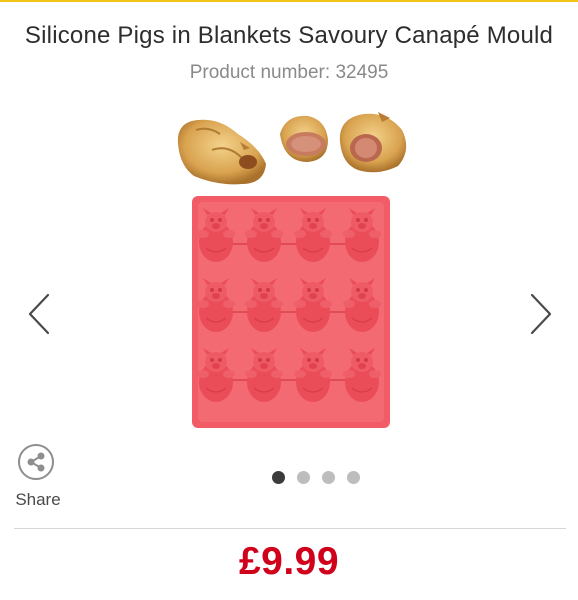  Describe the element at coordinates (36, 462) in the screenshot. I see `share-icon` at that location.